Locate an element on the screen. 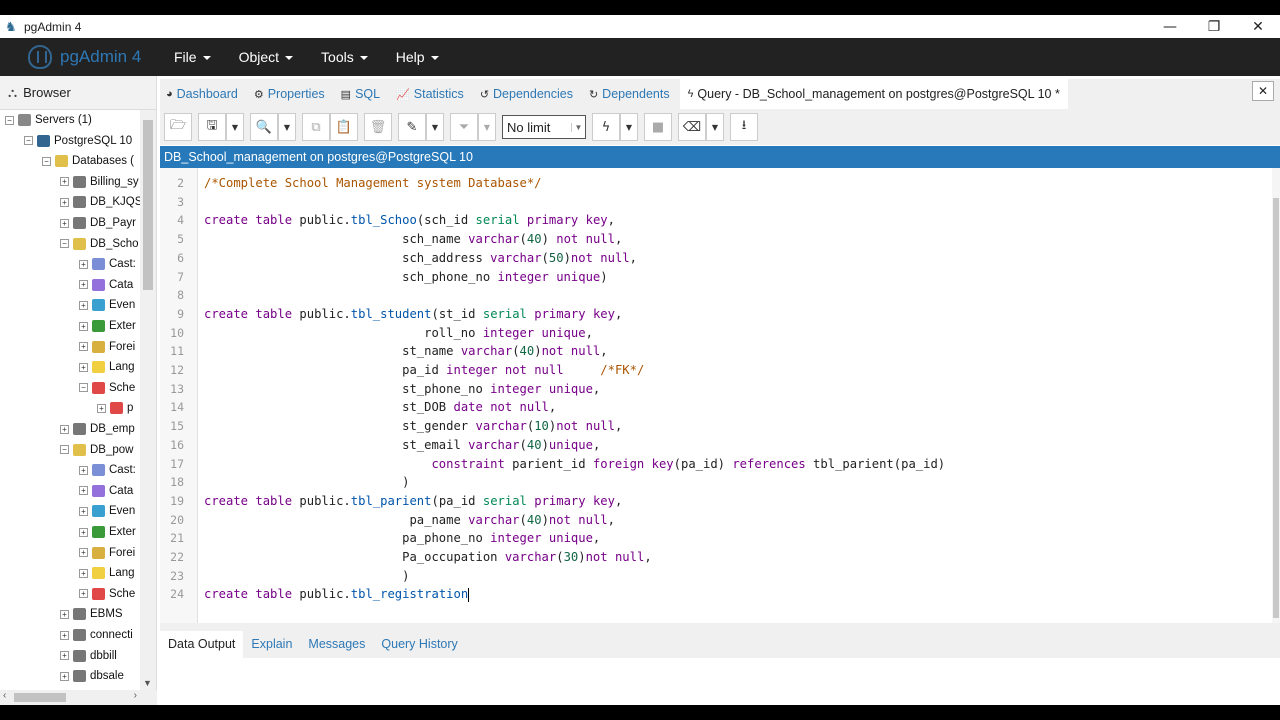  brand: pgAdmin 4 is located at coordinates (101, 57).